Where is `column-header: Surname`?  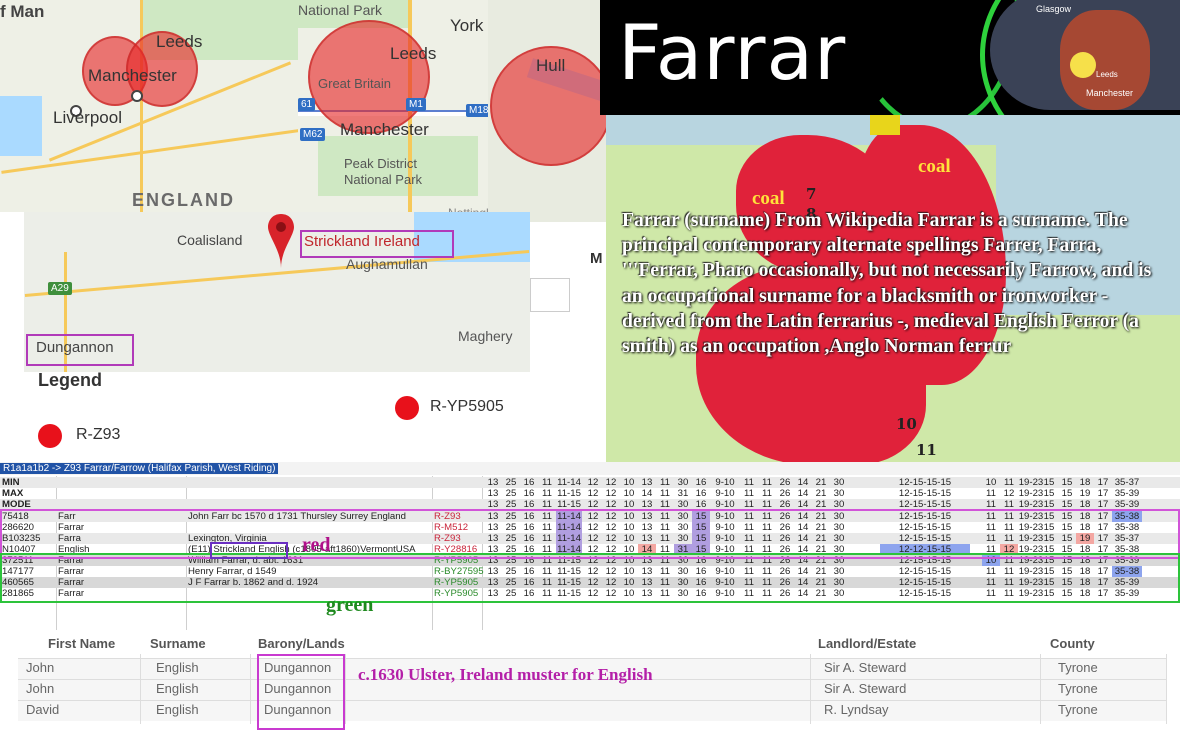
column-header: Surname is located at coordinates (178, 643).